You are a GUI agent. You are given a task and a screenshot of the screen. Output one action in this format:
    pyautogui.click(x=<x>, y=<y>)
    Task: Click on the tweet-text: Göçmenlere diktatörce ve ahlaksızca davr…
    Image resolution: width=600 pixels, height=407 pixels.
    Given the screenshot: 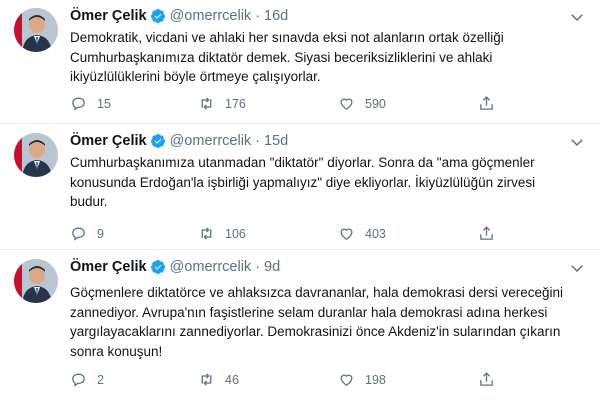 What is the action you would take?
    pyautogui.click(x=317, y=322)
    